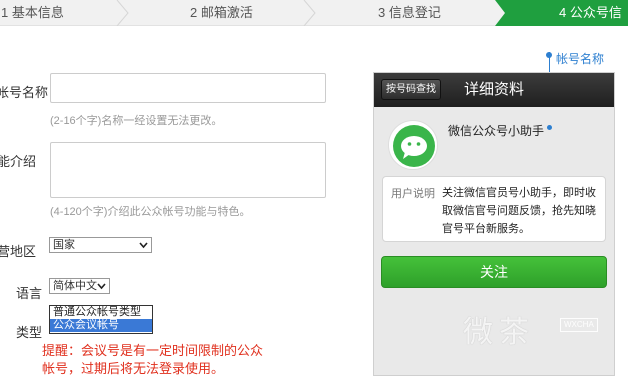 The image size is (628, 376). I want to click on operating-region-select: 国家, so click(100, 245).